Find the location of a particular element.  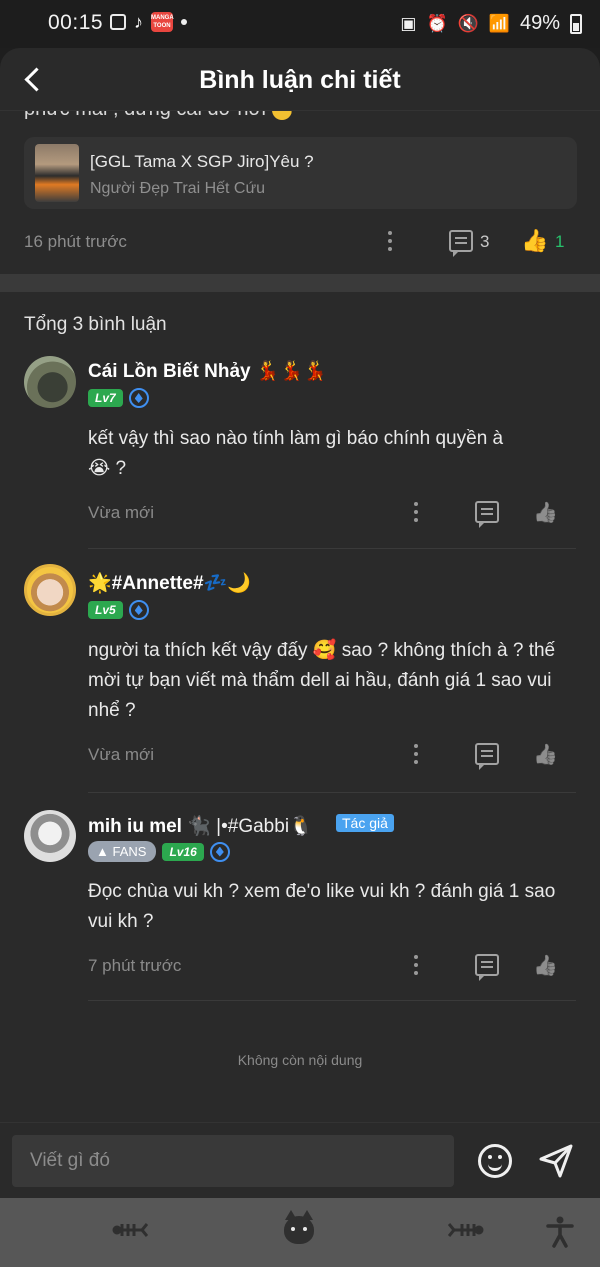

send-button is located at coordinates (556, 1161).